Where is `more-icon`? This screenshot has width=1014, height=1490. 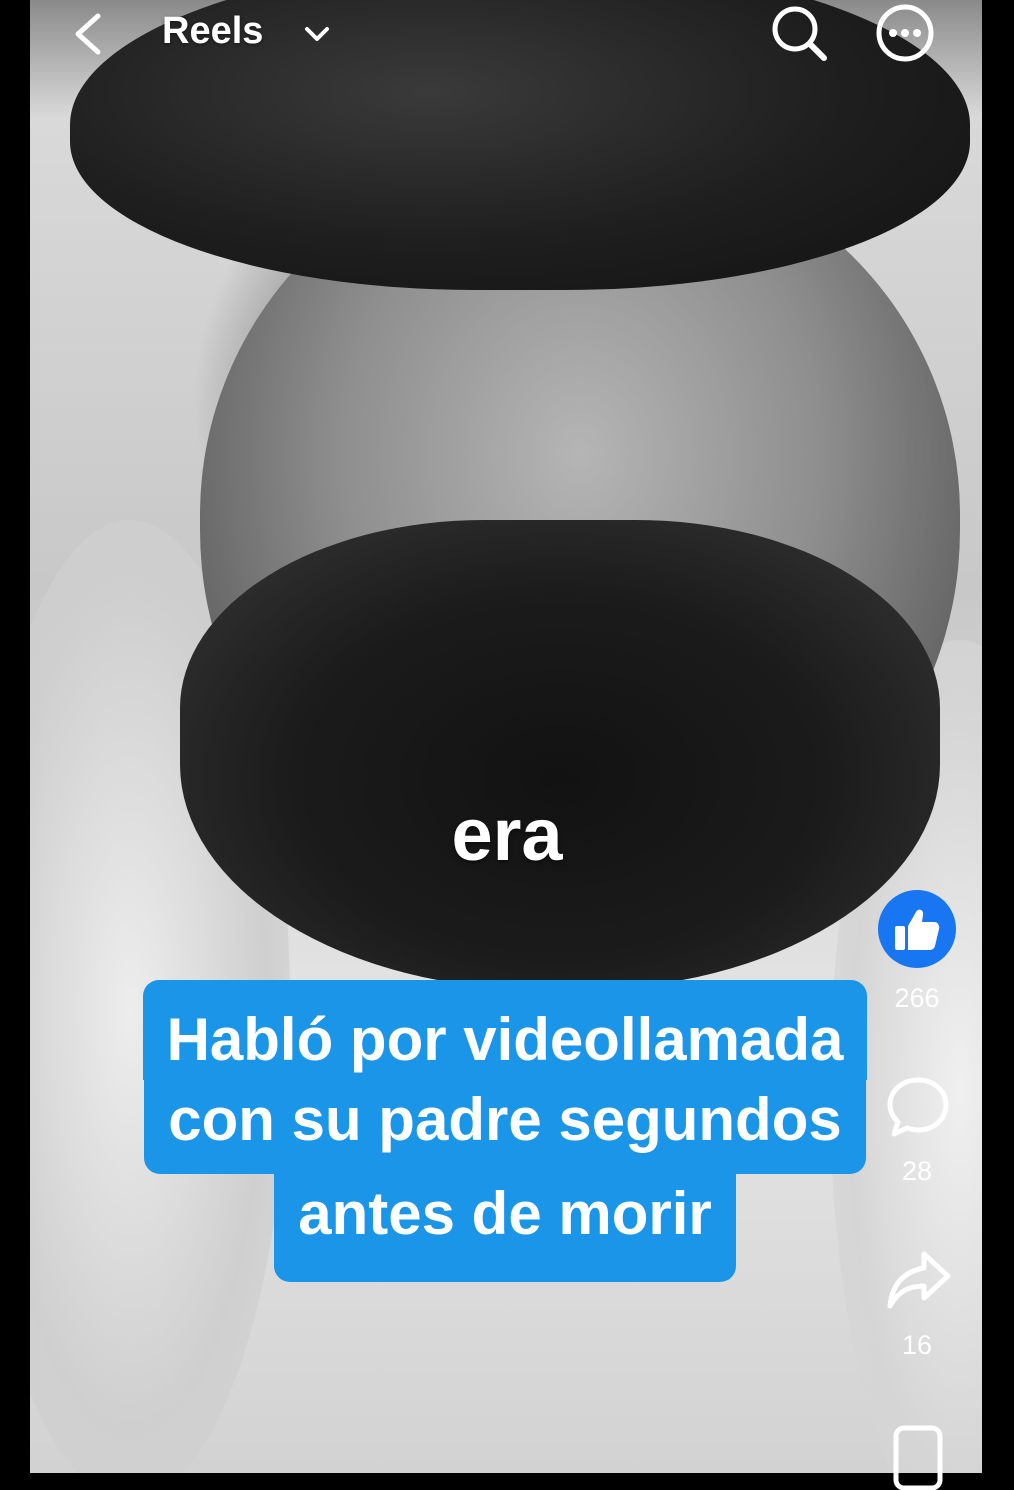 more-icon is located at coordinates (905, 33).